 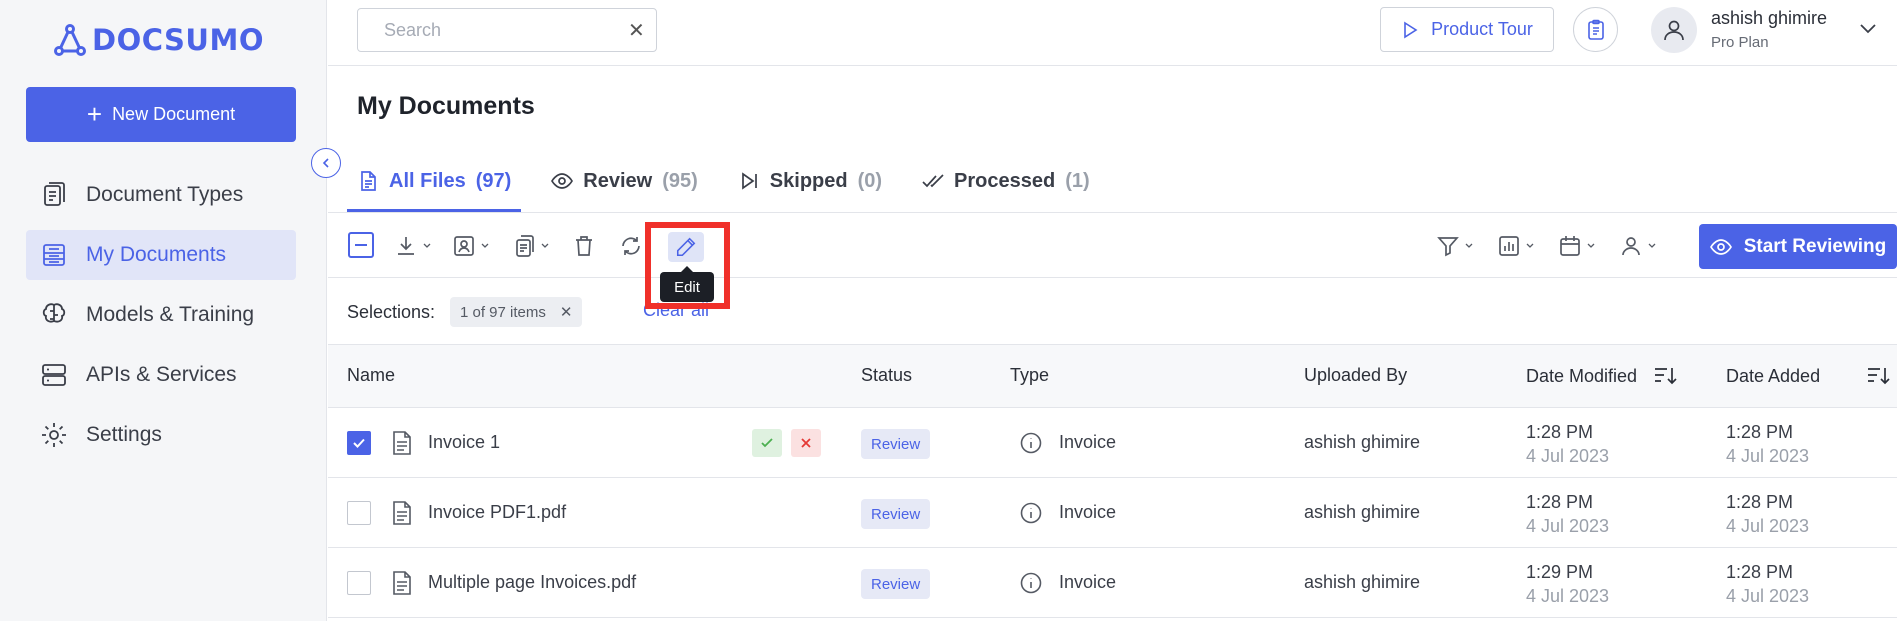 I want to click on delete-button, so click(x=584, y=246).